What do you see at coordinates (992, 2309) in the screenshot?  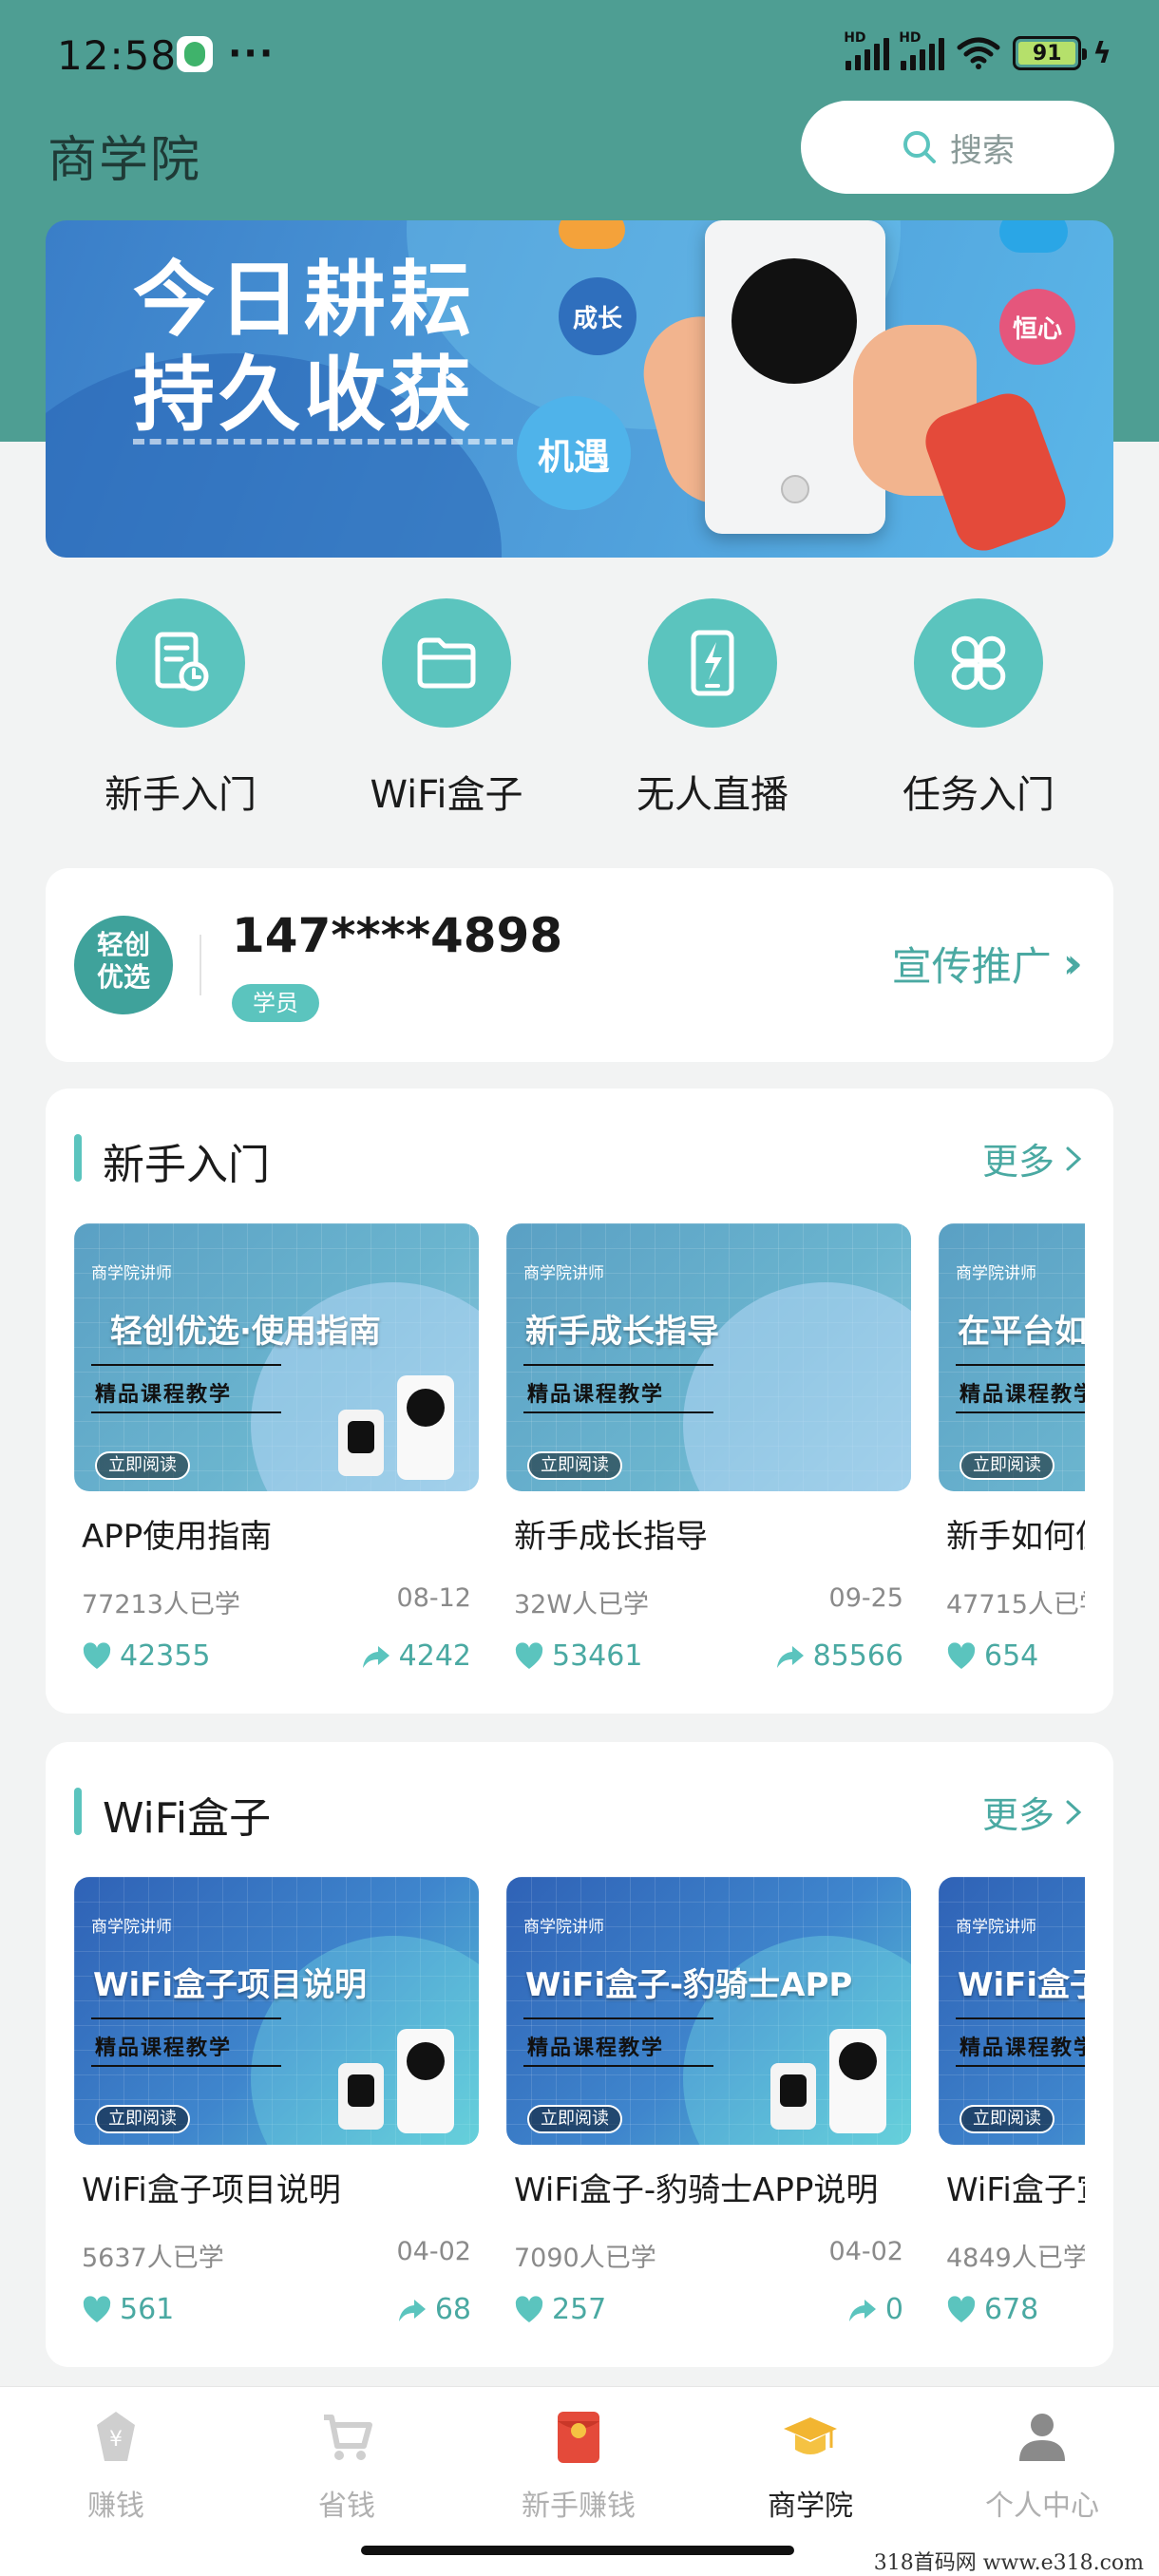 I see `like-count: 678` at bounding box center [992, 2309].